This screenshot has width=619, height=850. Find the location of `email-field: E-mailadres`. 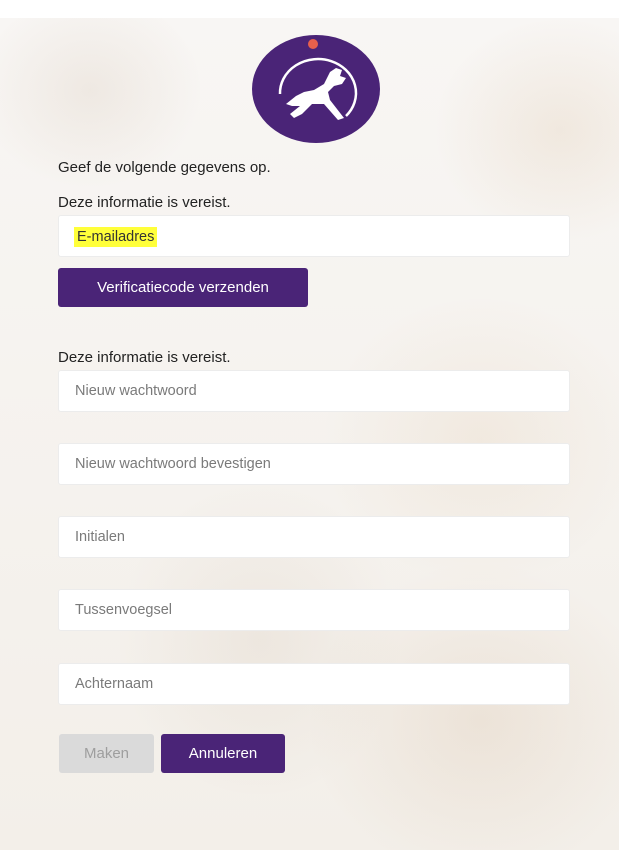

email-field: E-mailadres is located at coordinates (314, 236).